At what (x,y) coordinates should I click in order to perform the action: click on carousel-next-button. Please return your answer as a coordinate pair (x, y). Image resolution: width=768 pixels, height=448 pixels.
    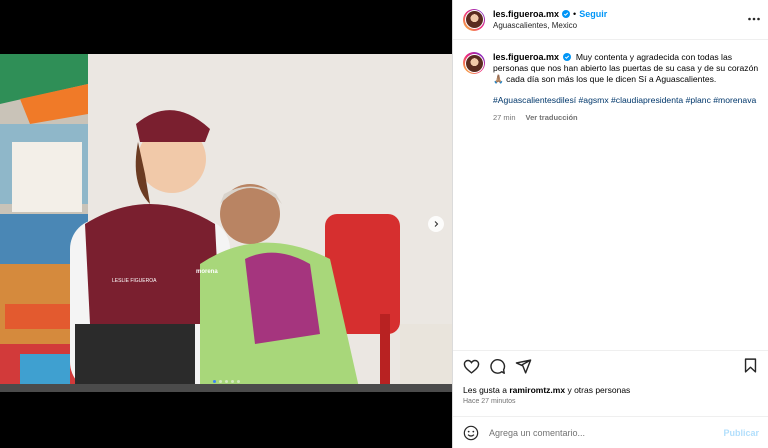
    Looking at the image, I should click on (436, 224).